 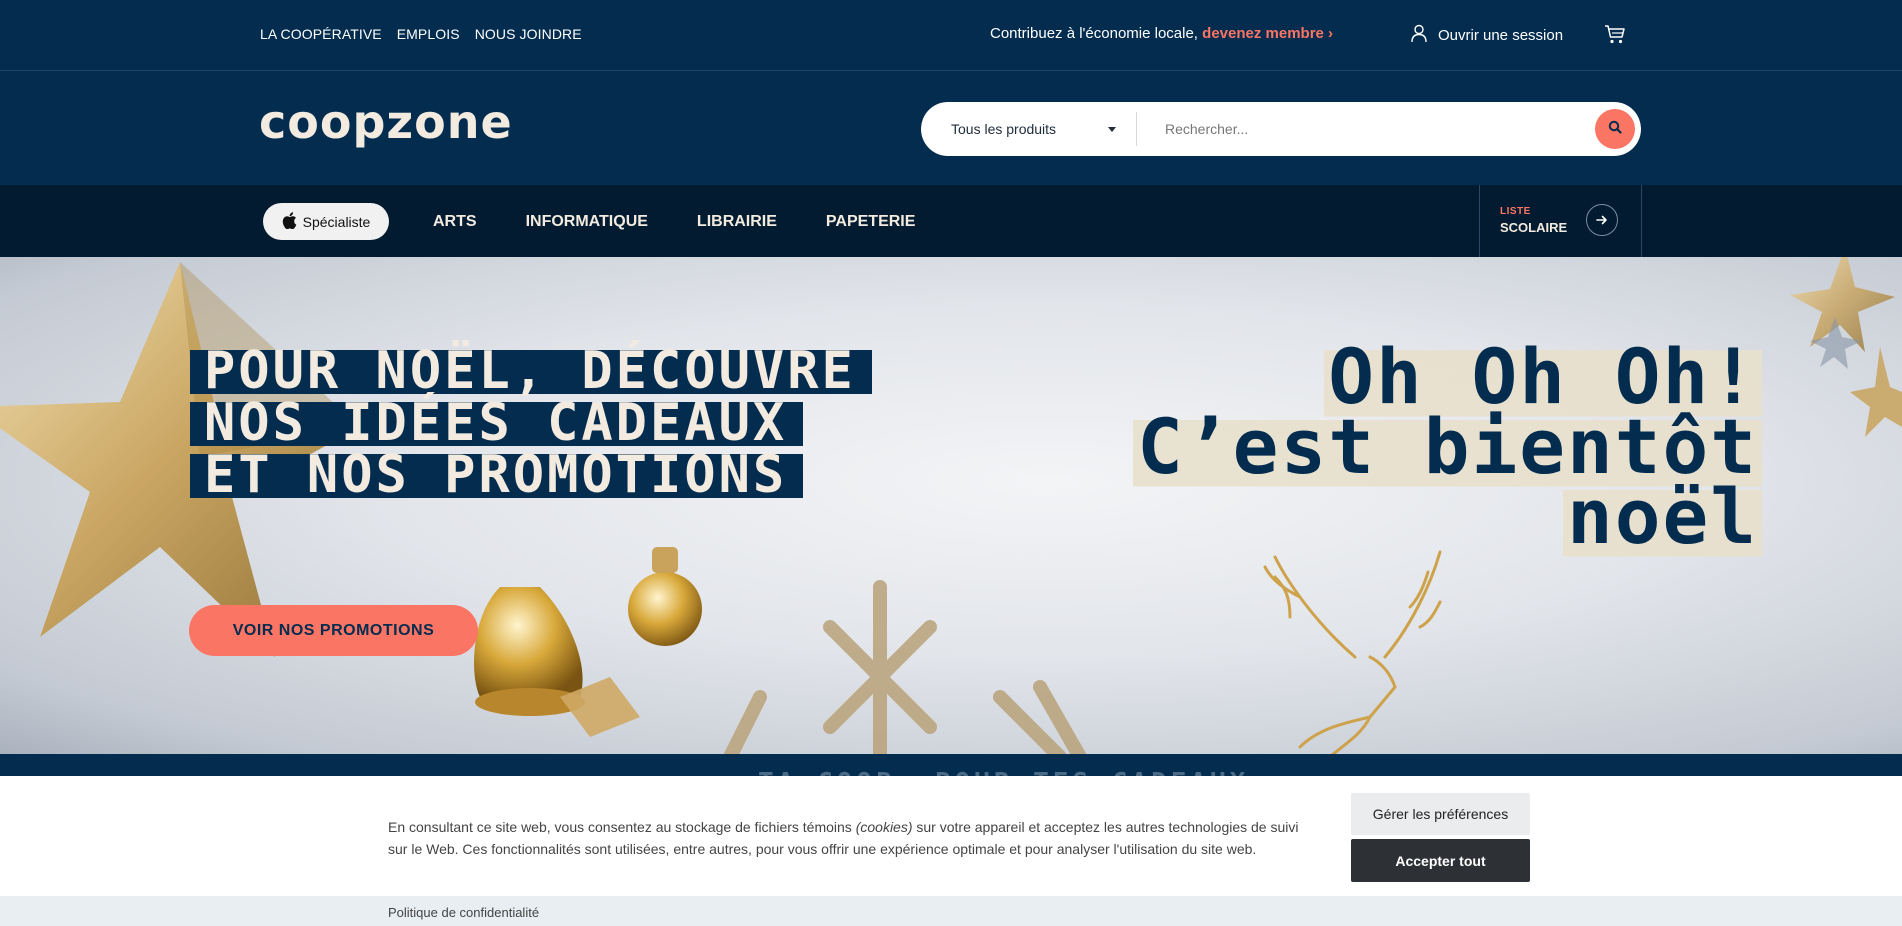 What do you see at coordinates (386, 122) in the screenshot?
I see `coopzone-logo: coopzone` at bounding box center [386, 122].